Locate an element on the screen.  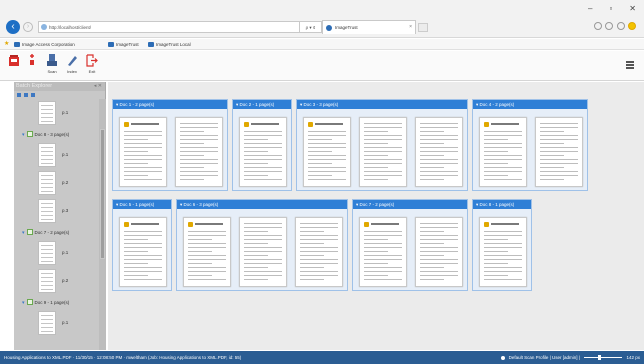
tree-doc-node: ▾ Doc 7 - 2 page(s) is located at coordinates (45, 233).